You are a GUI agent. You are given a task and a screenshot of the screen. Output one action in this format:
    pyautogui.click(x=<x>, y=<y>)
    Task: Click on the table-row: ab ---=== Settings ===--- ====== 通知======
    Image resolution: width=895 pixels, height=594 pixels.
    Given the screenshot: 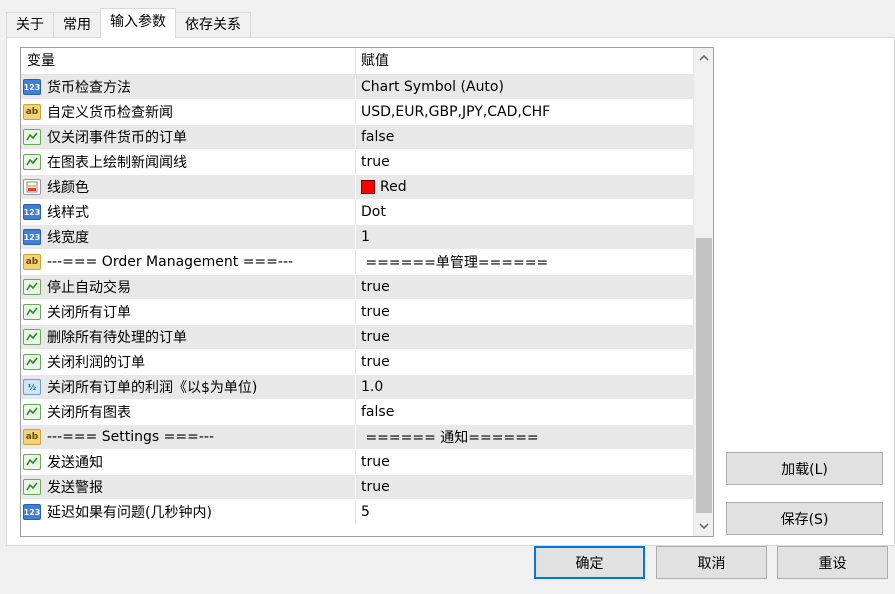 What is the action you would take?
    pyautogui.click(x=357, y=437)
    